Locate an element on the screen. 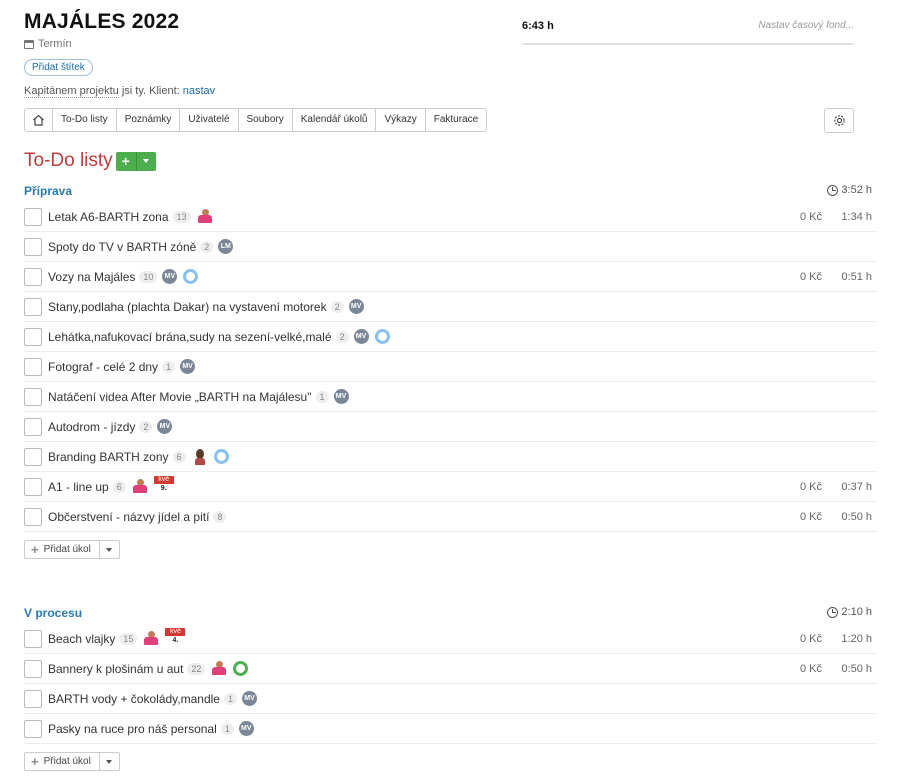 Image resolution: width=900 pixels, height=780 pixels. task-name: A1 - line up is located at coordinates (78, 487).